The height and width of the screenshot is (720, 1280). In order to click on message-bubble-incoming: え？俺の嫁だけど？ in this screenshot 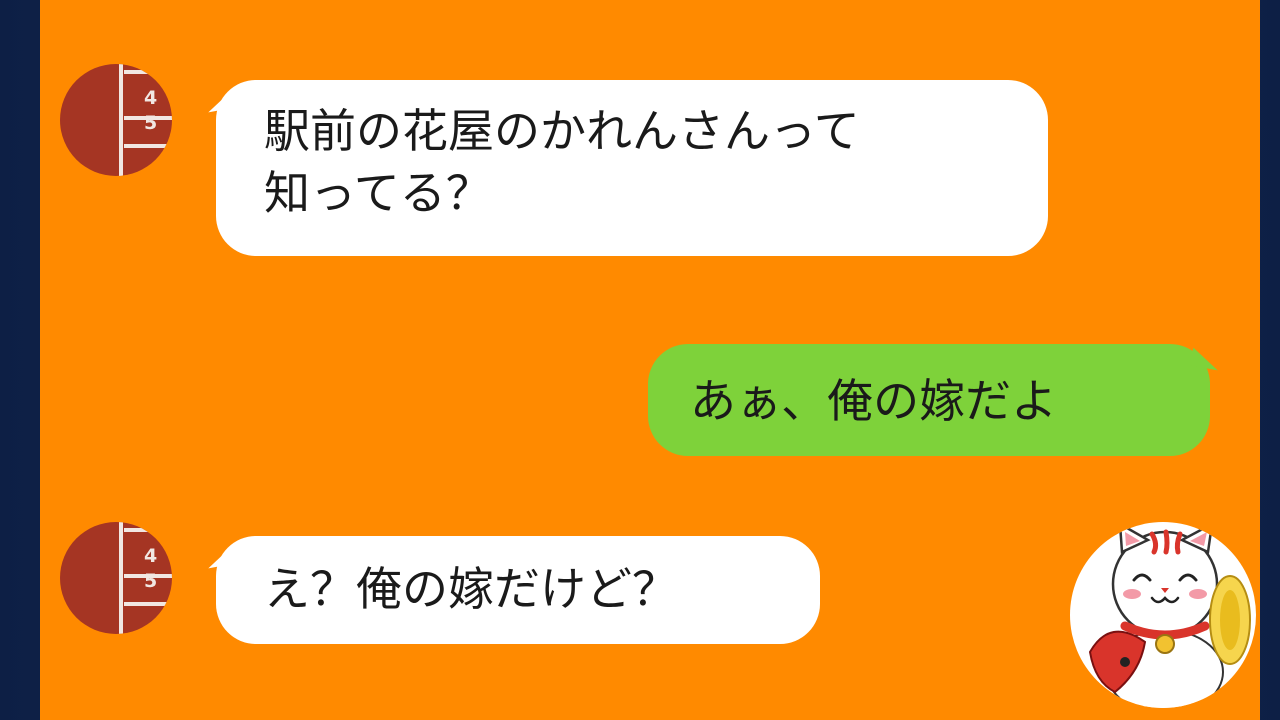, I will do `click(518, 590)`.